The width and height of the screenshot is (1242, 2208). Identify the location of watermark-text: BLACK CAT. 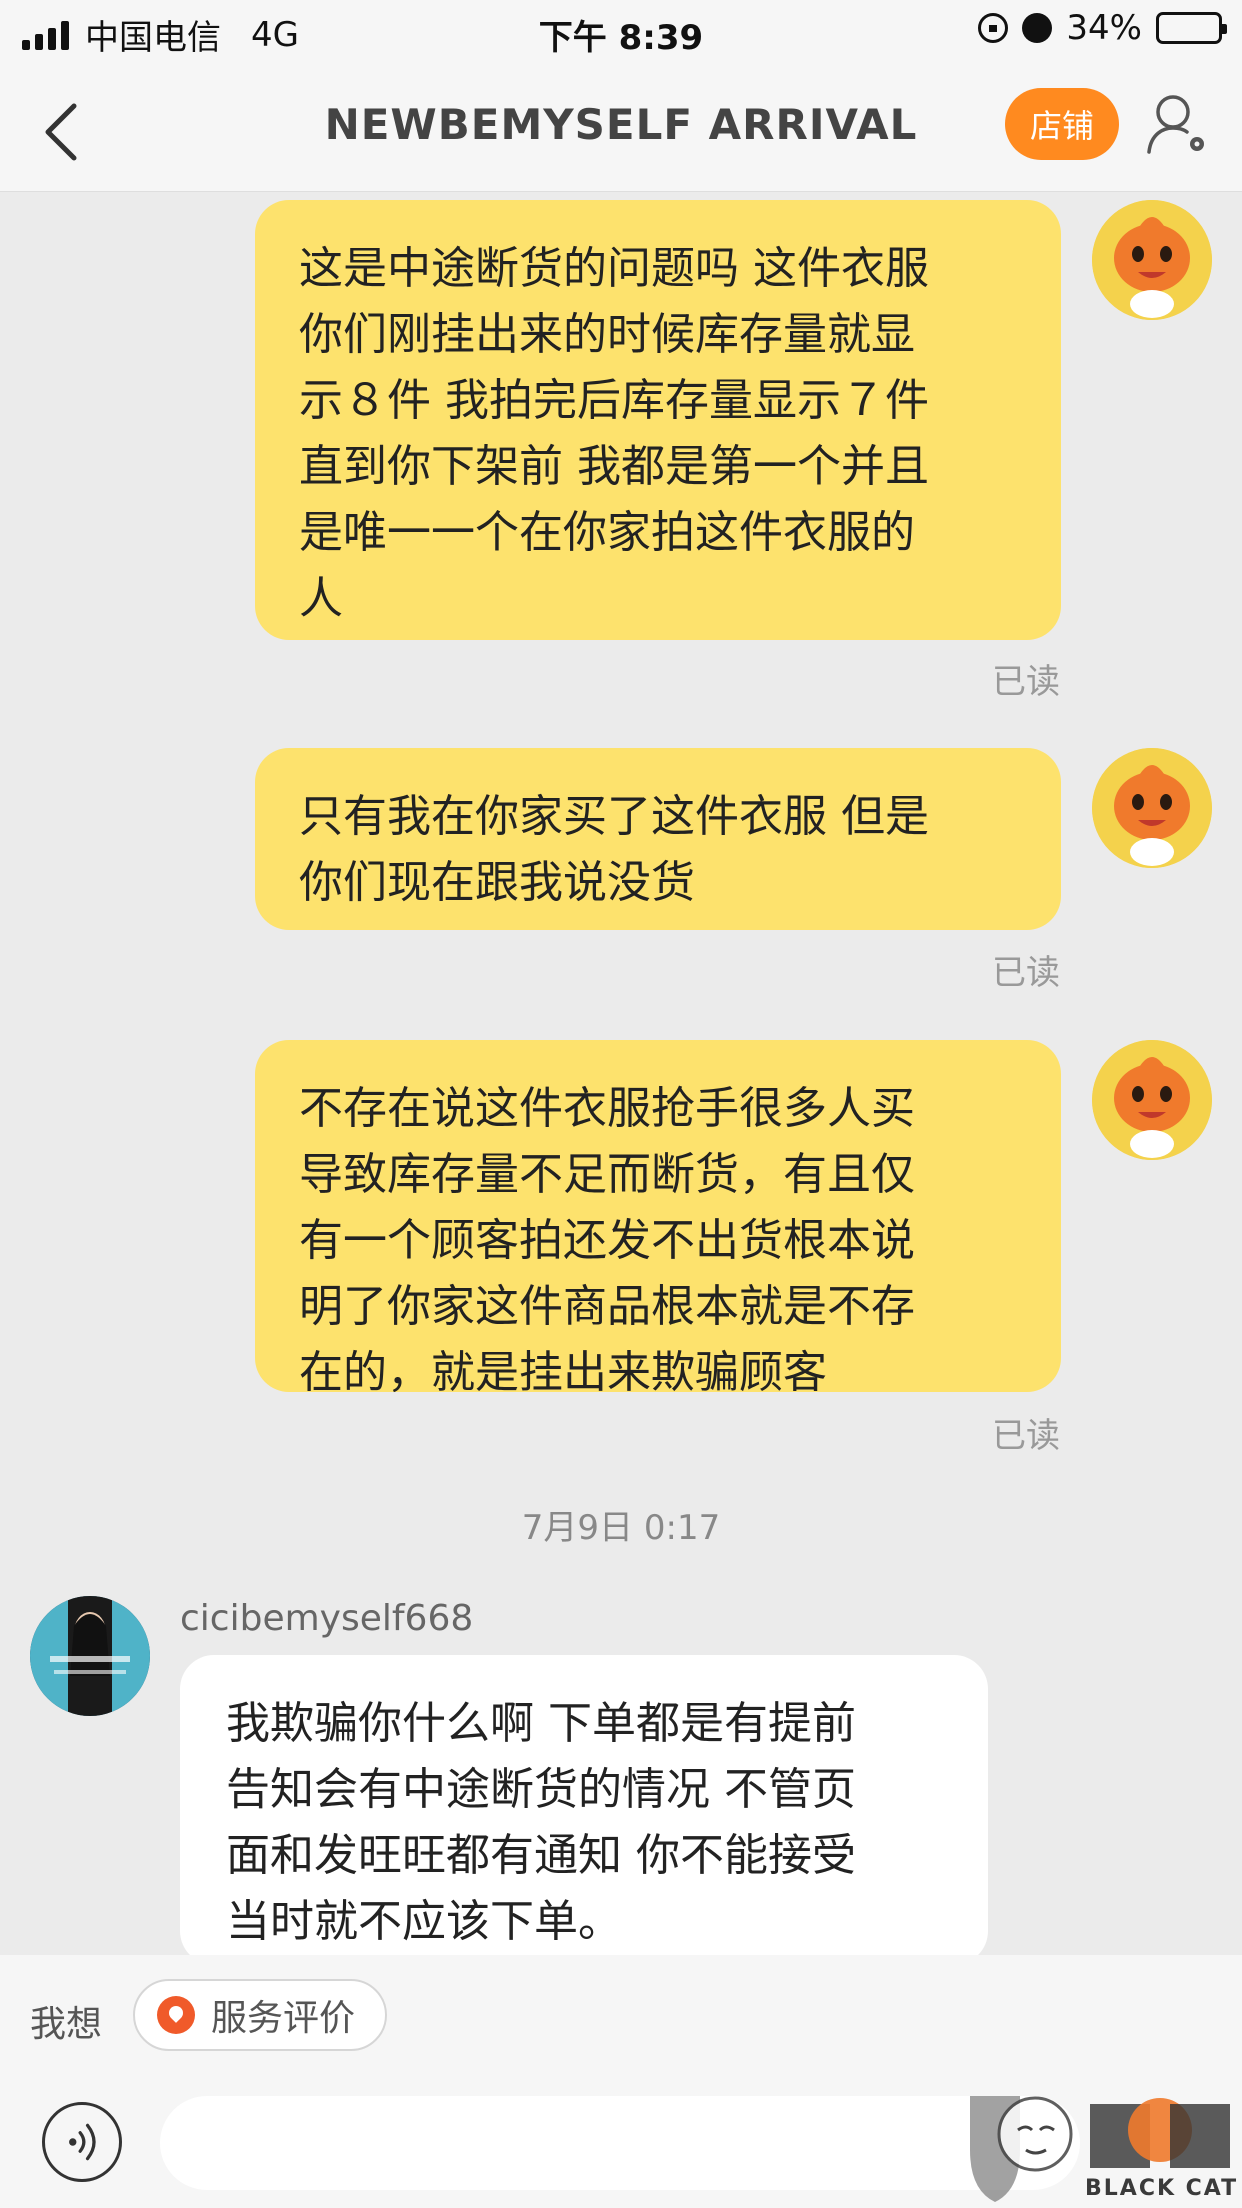
(1162, 2188).